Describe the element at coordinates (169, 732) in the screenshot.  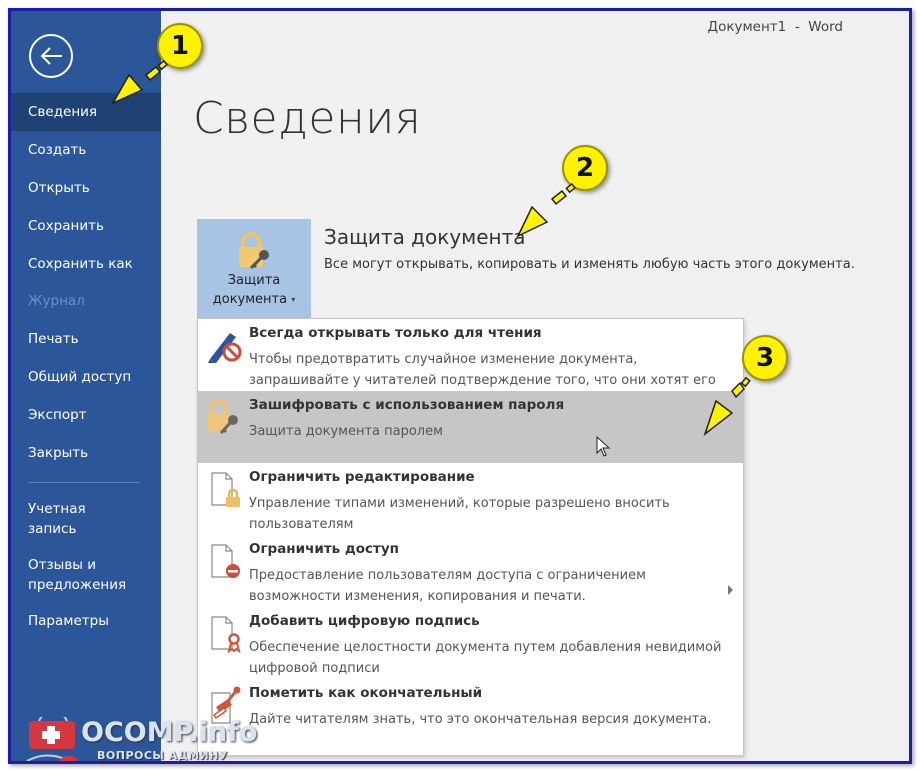
I see `watermark-title: OCOMP.info` at that location.